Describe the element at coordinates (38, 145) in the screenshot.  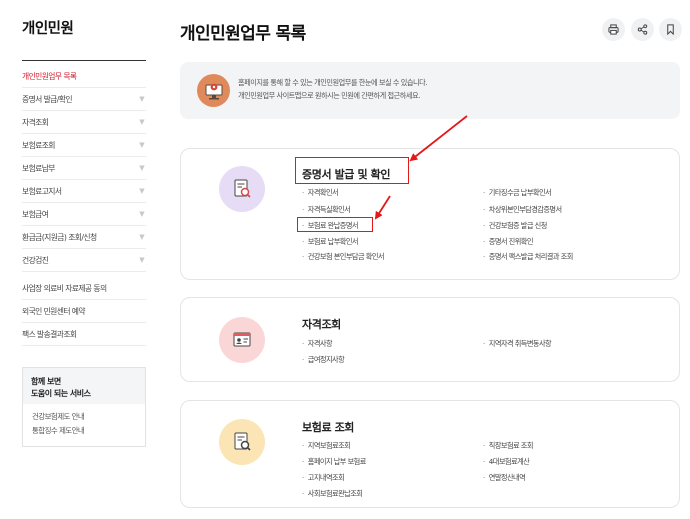
I see `sidebar-item-label: 보험료조회` at that location.